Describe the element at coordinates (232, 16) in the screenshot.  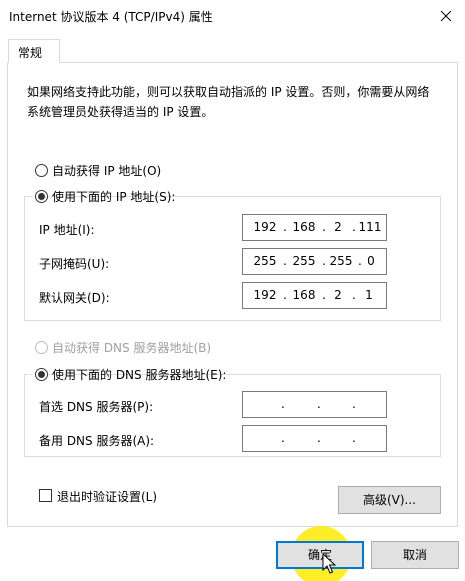
I see `title-bar: Internet 协议版本 4 (TCP/IPv4) 属性` at that location.